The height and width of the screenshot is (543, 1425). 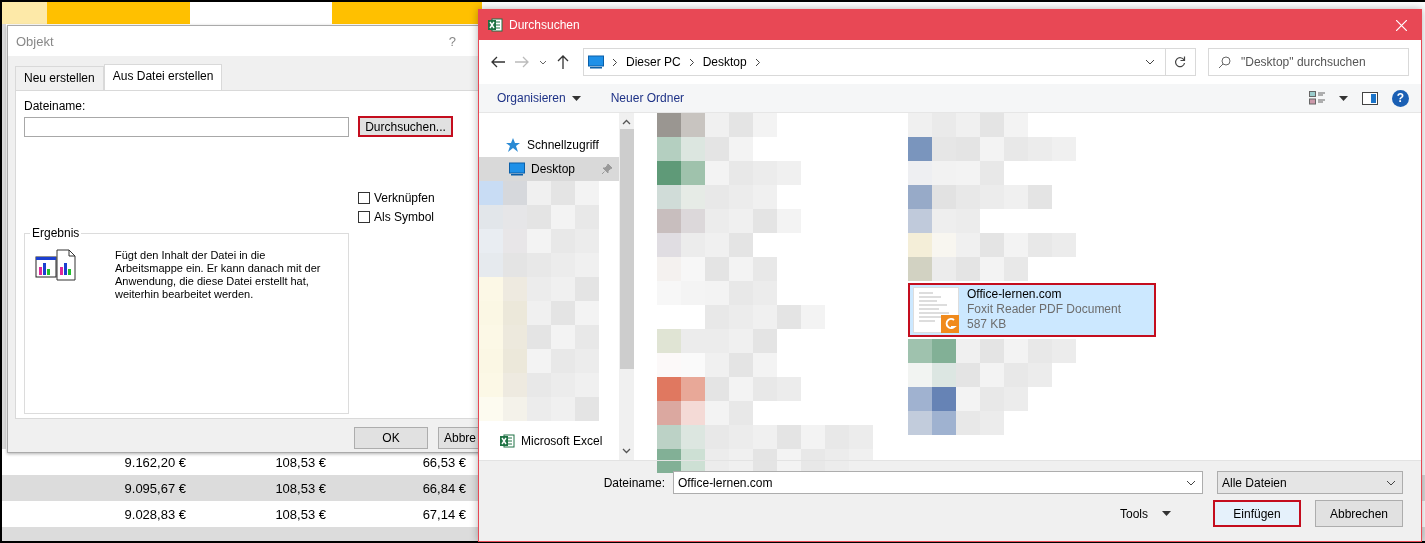 I want to click on filename-combo-box: Office-lernen.com, so click(x=938, y=482).